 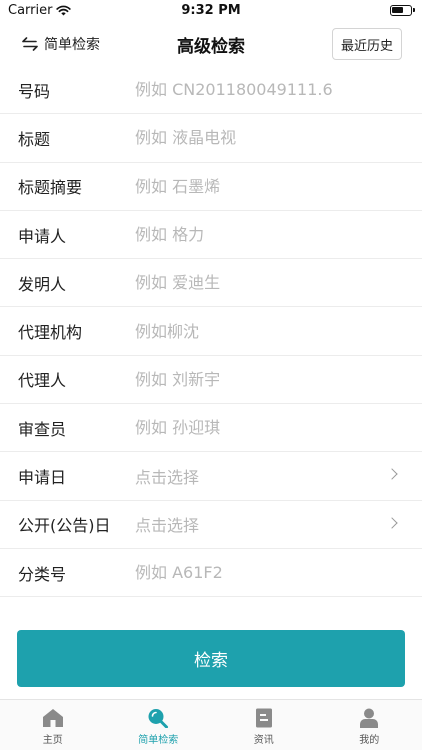 I want to click on examiner-row: 审查员, so click(x=211, y=428).